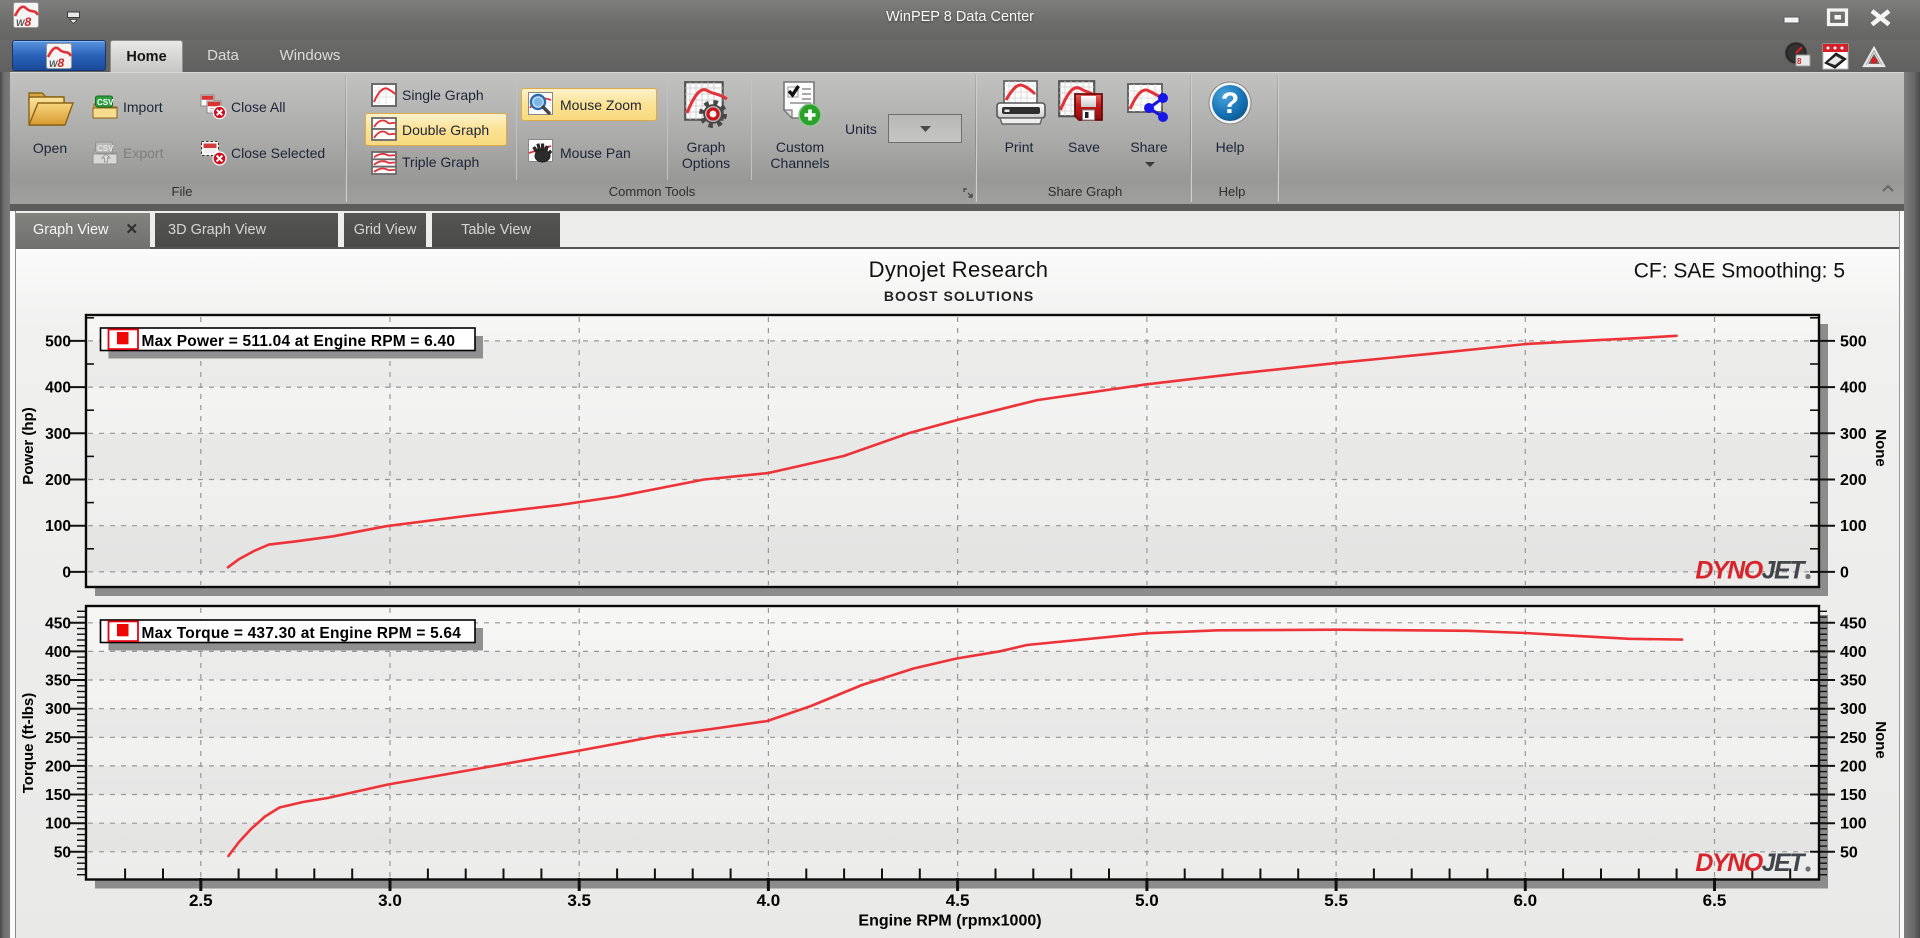 The height and width of the screenshot is (938, 1920). I want to click on svg-text: 5.0, so click(1147, 900).